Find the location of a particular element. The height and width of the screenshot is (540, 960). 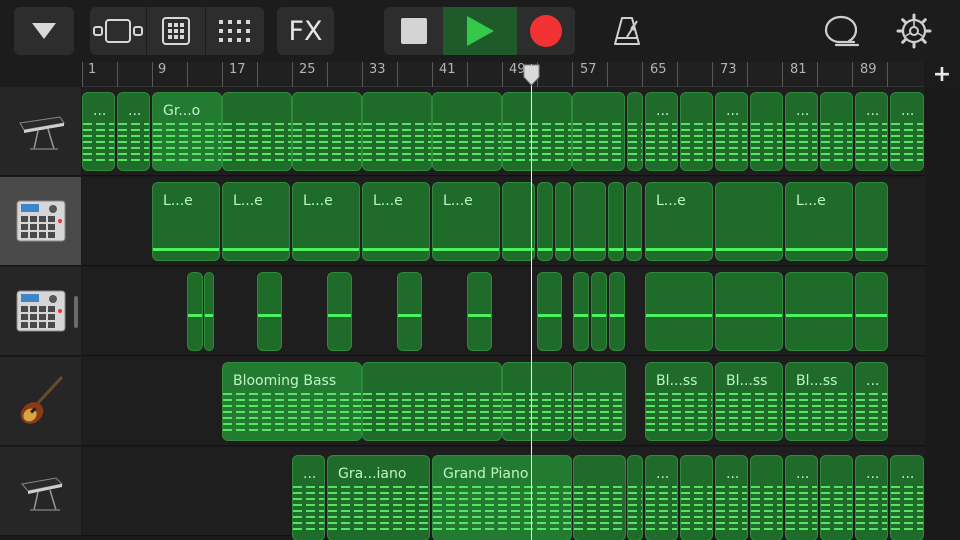

stop-icon is located at coordinates (413, 31).